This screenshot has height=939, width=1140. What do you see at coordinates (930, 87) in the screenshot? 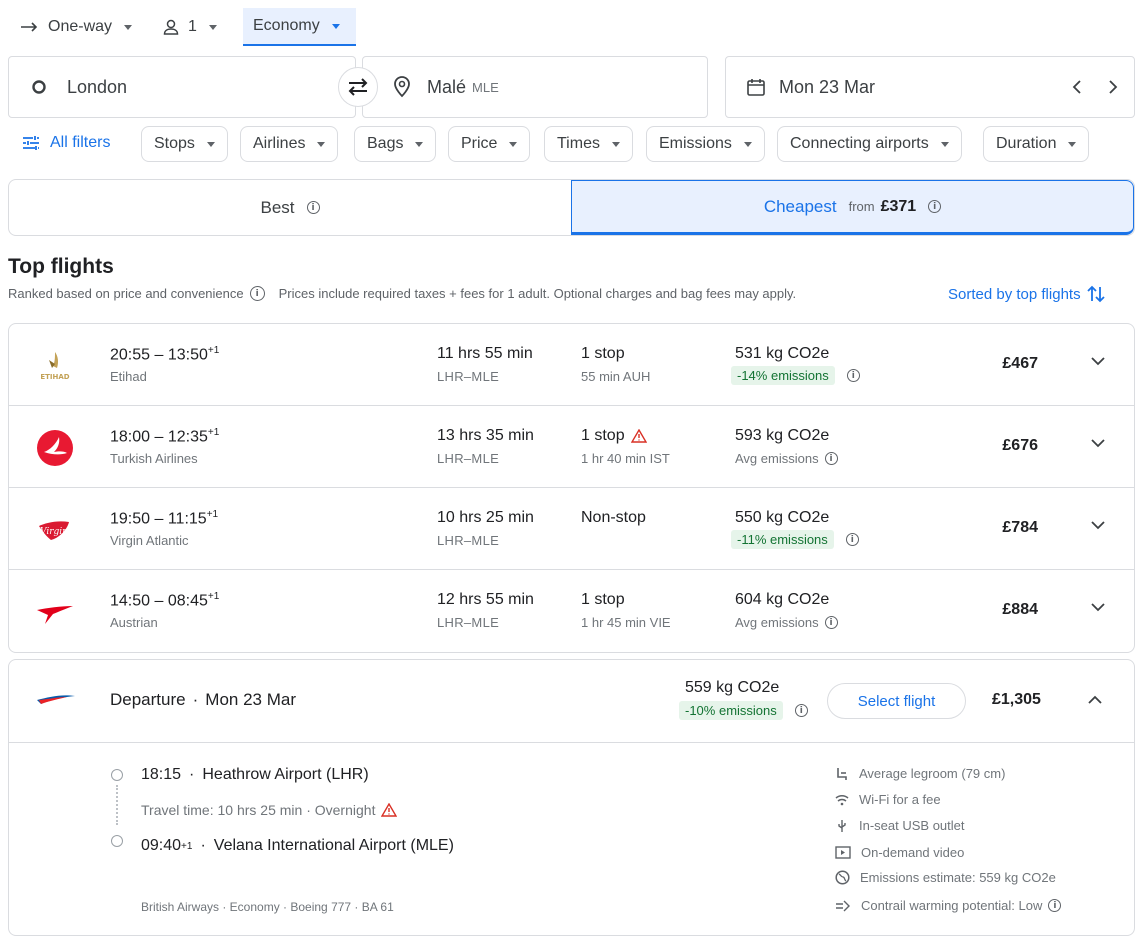
I see `date-field: Mon 23 Mar` at bounding box center [930, 87].